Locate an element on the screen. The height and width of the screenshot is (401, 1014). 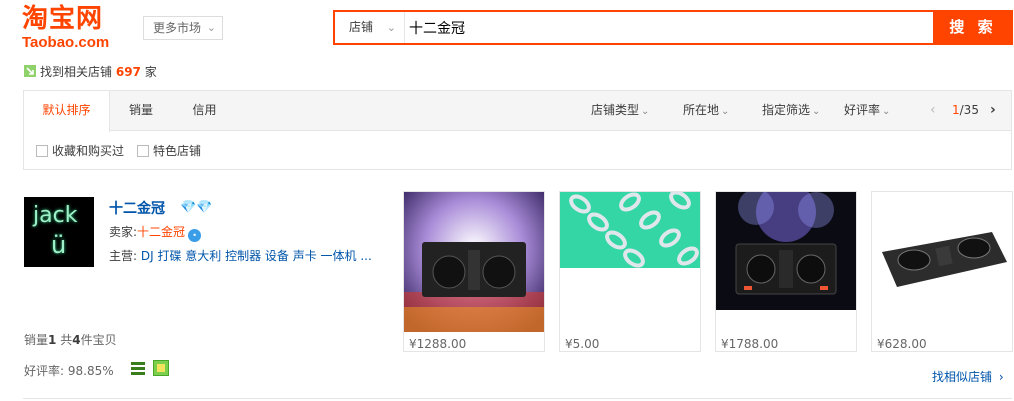
checkbox-featured: 特色店铺 is located at coordinates (169, 151).